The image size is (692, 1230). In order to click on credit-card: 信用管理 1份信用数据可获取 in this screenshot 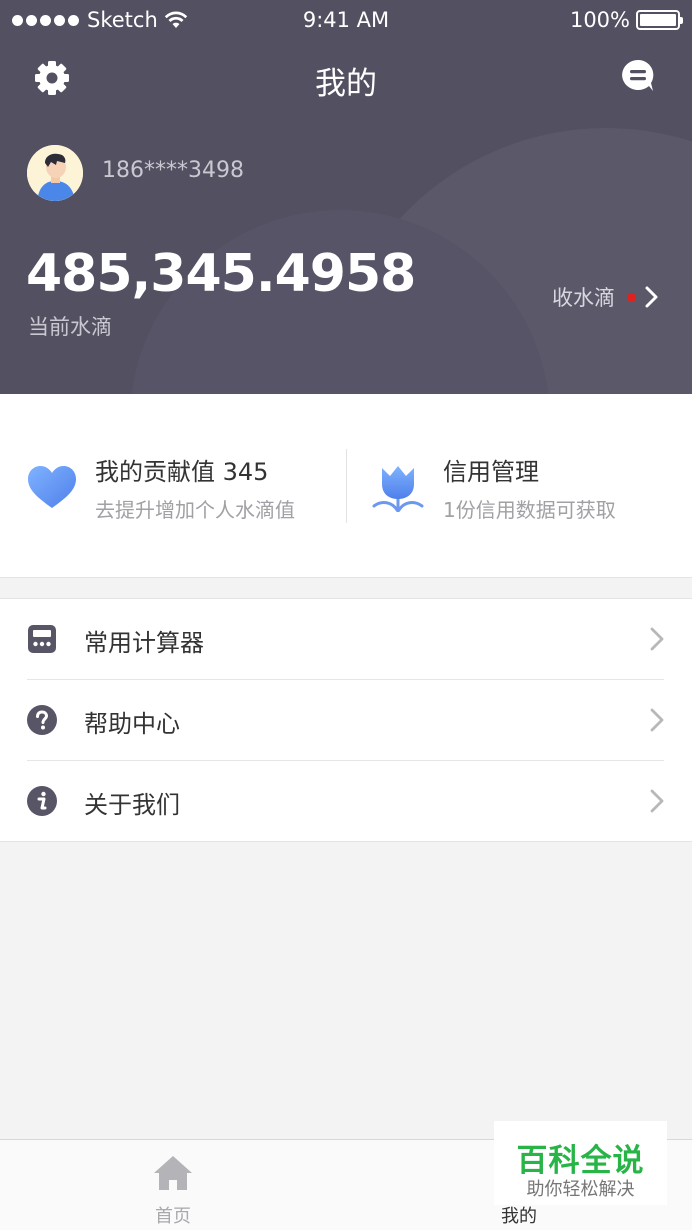, I will do `click(520, 486)`.